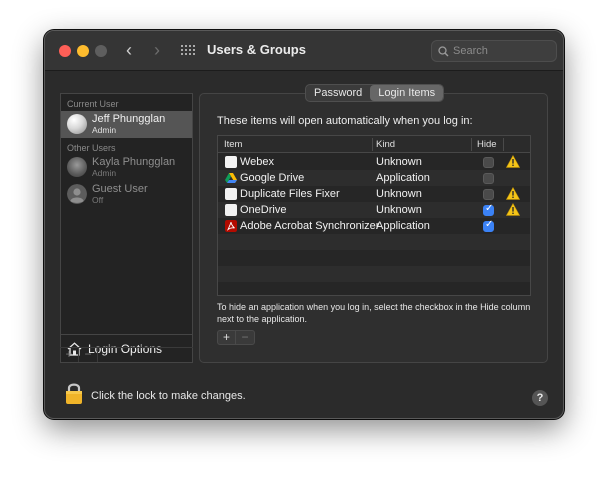 The image size is (608, 477). I want to click on tab-switcher: Password Login Items, so click(375, 93).